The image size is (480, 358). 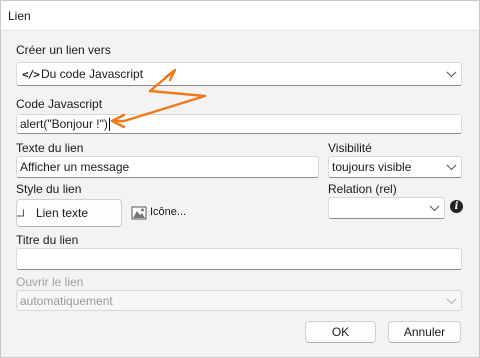 What do you see at coordinates (47, 240) in the screenshot?
I see `link-title-label: Titre du lien` at bounding box center [47, 240].